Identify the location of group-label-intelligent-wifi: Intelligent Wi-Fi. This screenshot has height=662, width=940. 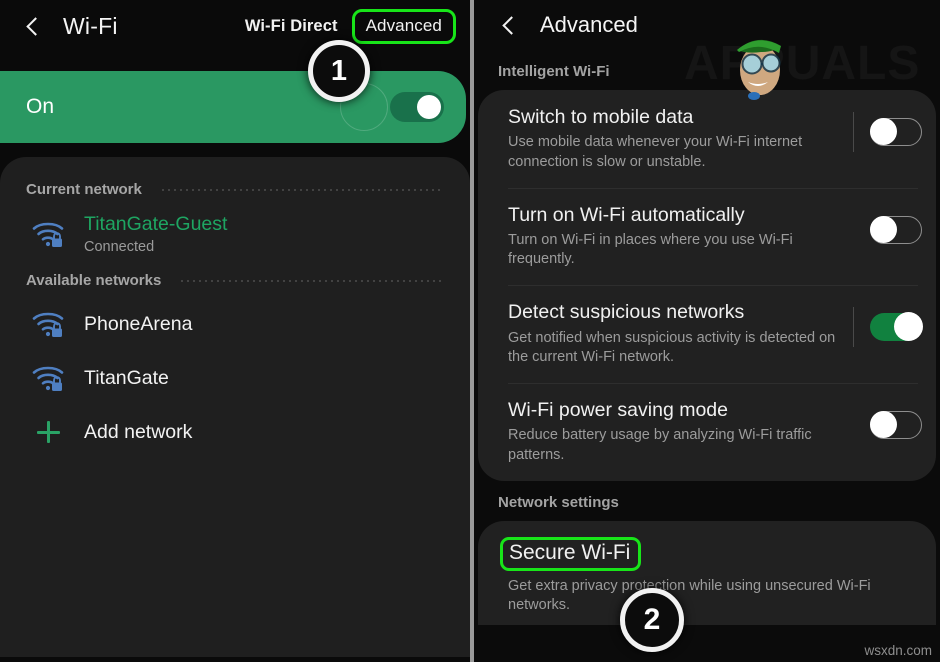
(554, 71).